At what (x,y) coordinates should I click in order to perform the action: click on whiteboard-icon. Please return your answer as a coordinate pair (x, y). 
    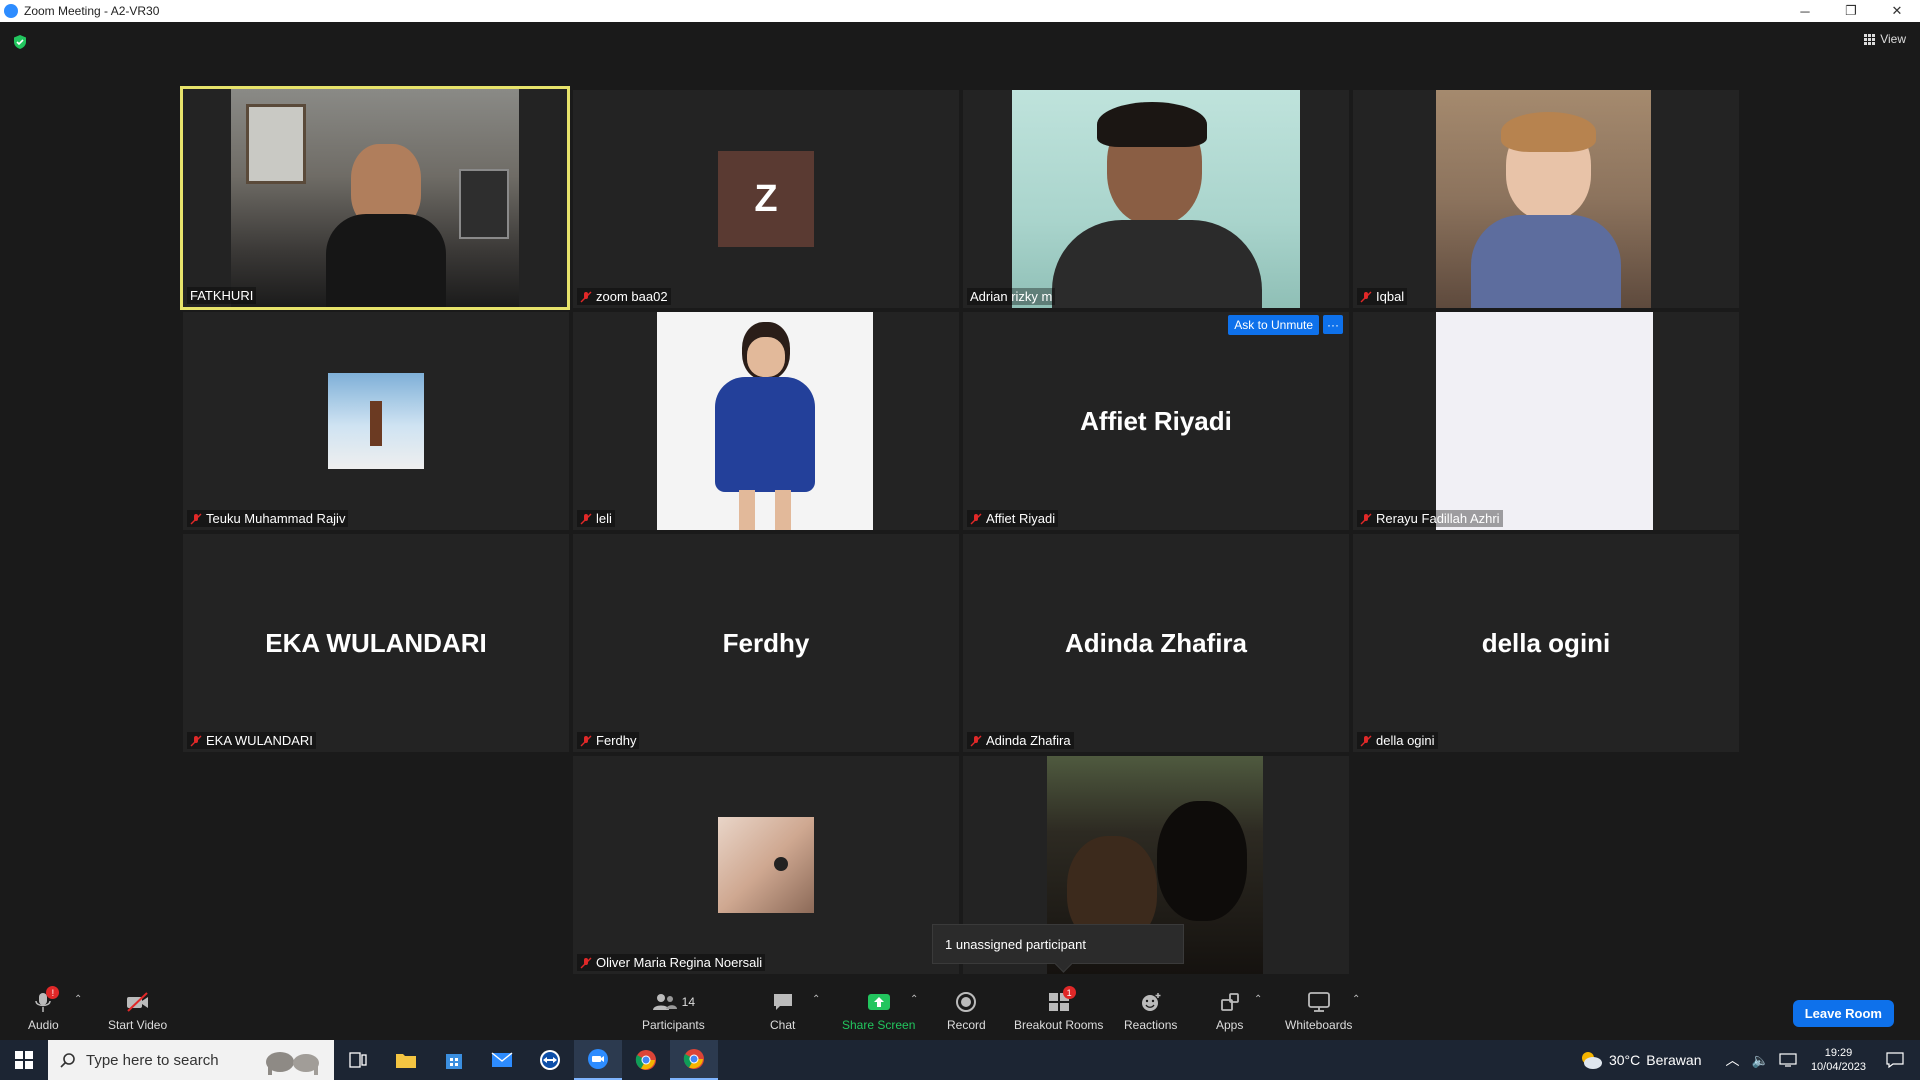
    Looking at the image, I should click on (1318, 1002).